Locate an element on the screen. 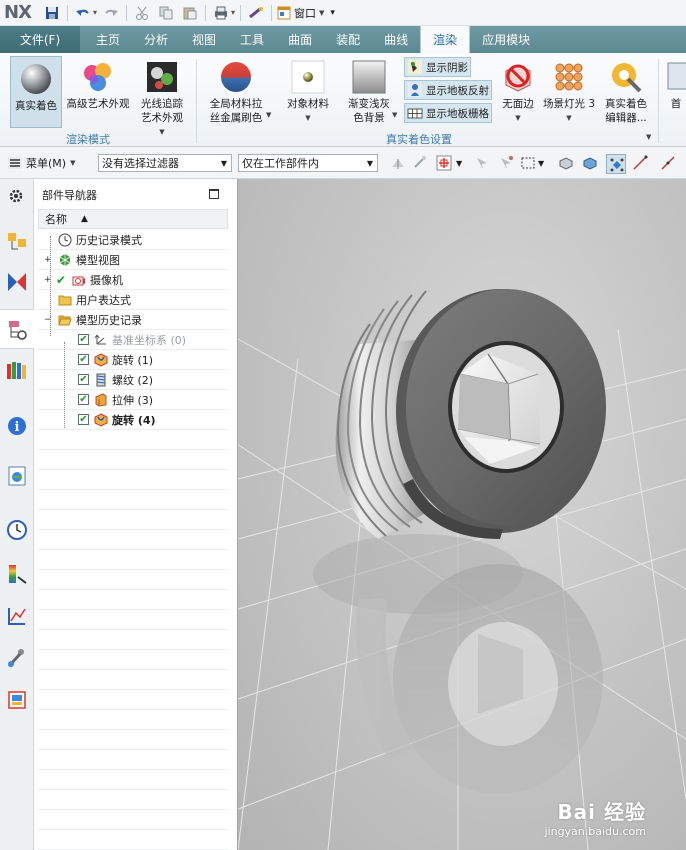 The image size is (686, 850). print-icon is located at coordinates (221, 13).